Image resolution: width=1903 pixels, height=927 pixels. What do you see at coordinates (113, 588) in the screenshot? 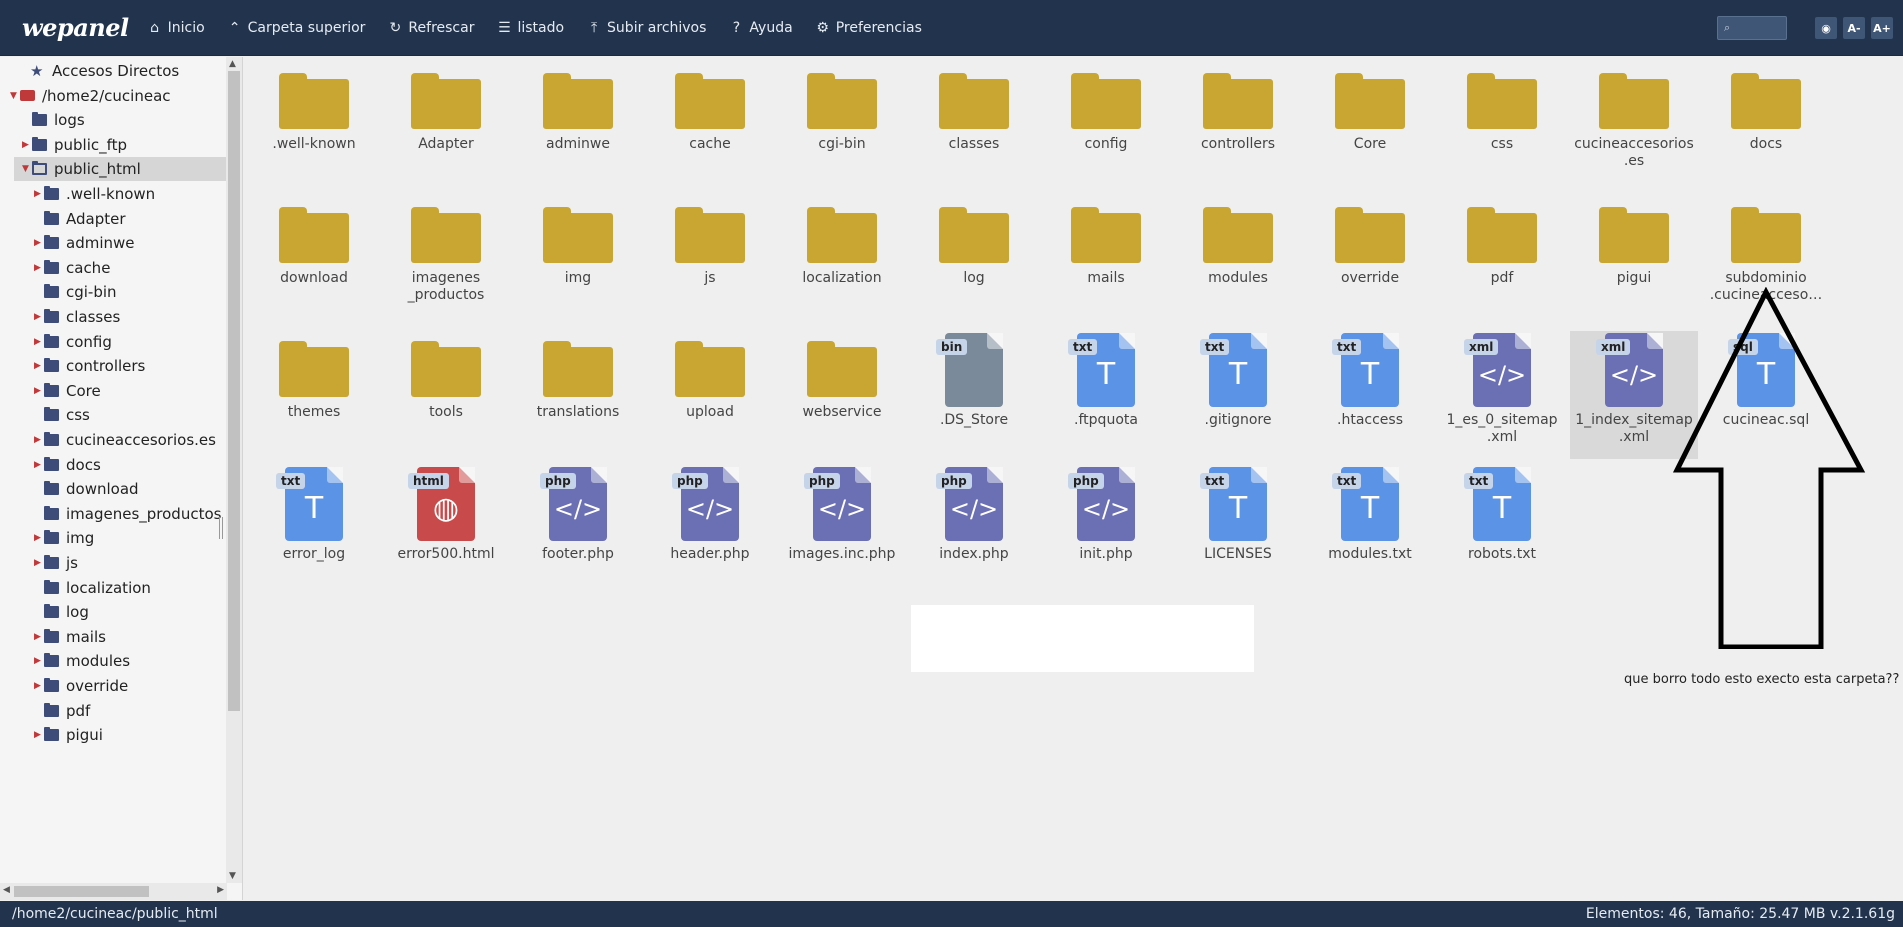
I see `tree-item-localization: localization` at bounding box center [113, 588].